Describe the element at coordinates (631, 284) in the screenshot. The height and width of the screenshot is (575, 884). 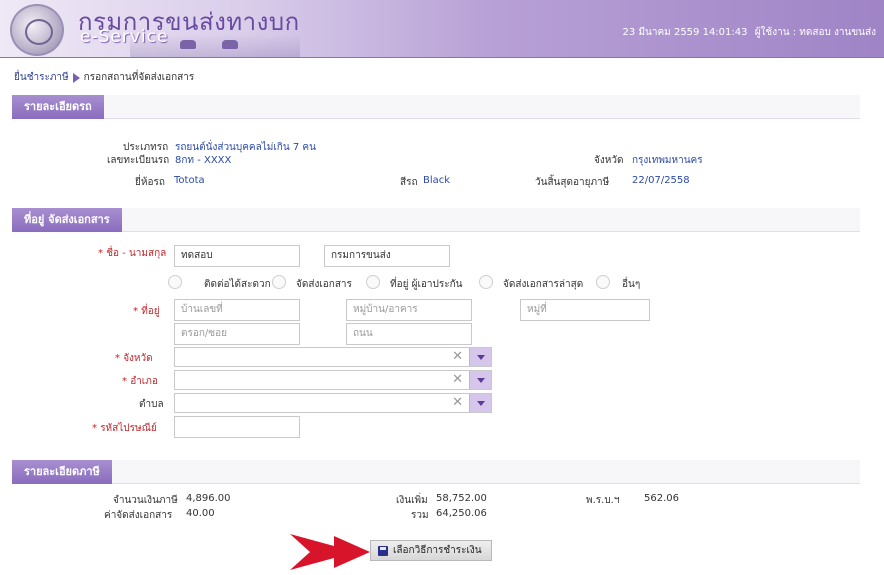
I see `radio-other-label: อื่นๆ` at that location.